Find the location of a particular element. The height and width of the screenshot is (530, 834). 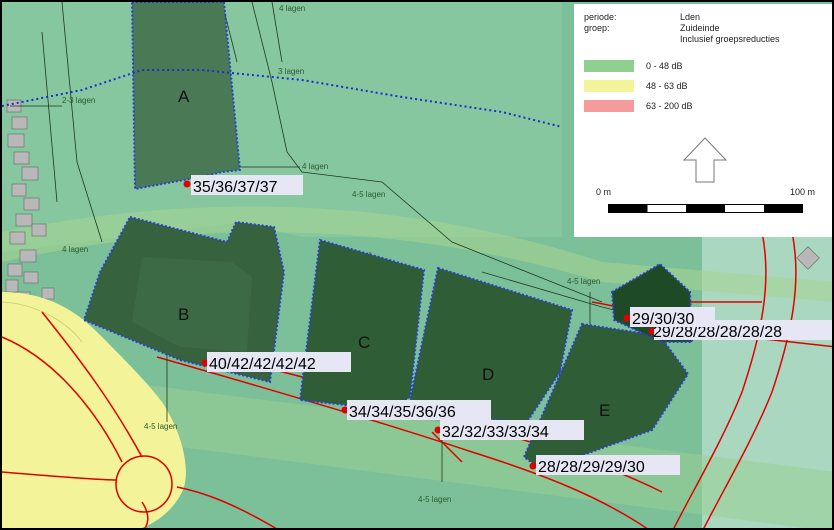

point-label: 40/42/42/42/42 is located at coordinates (262, 364).